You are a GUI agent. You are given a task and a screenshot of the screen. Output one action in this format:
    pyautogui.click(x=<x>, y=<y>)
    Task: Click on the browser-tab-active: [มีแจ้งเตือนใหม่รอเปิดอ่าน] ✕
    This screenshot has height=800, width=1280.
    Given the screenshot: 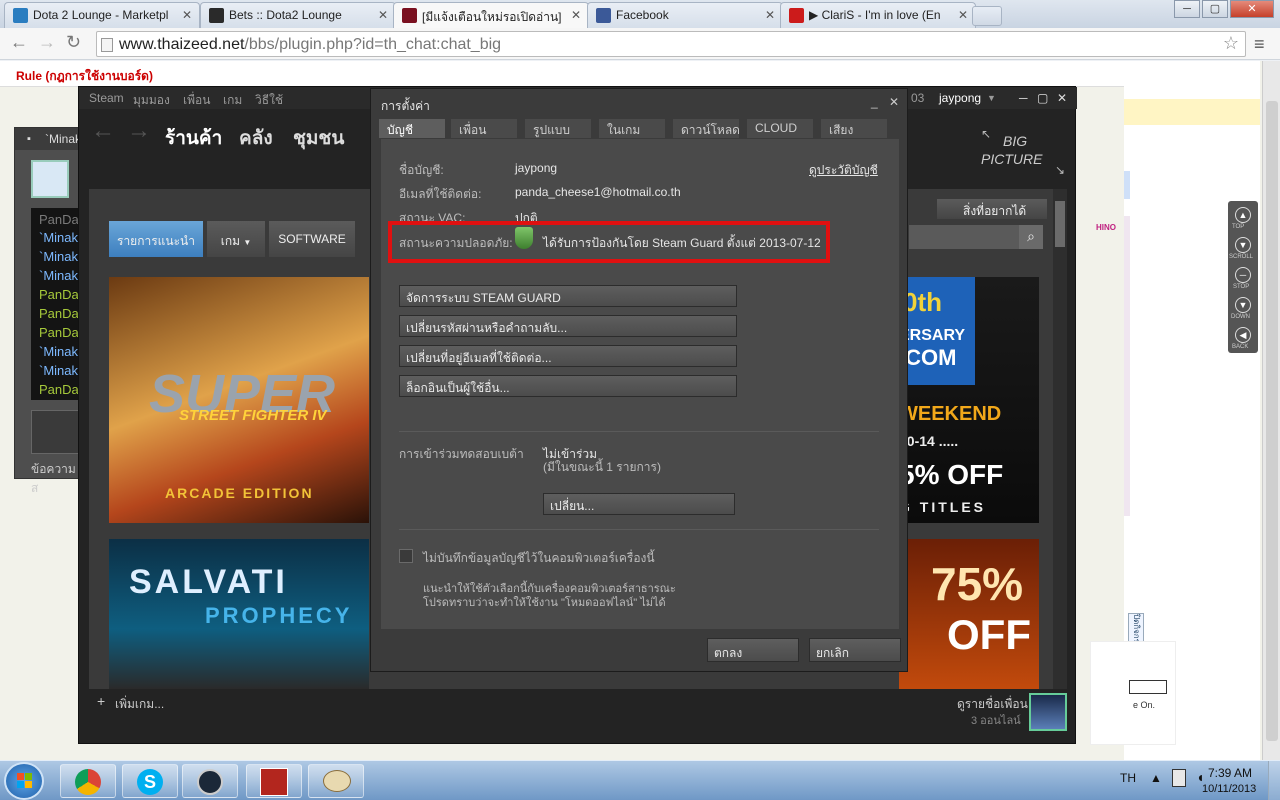 What is the action you would take?
    pyautogui.click(x=491, y=15)
    